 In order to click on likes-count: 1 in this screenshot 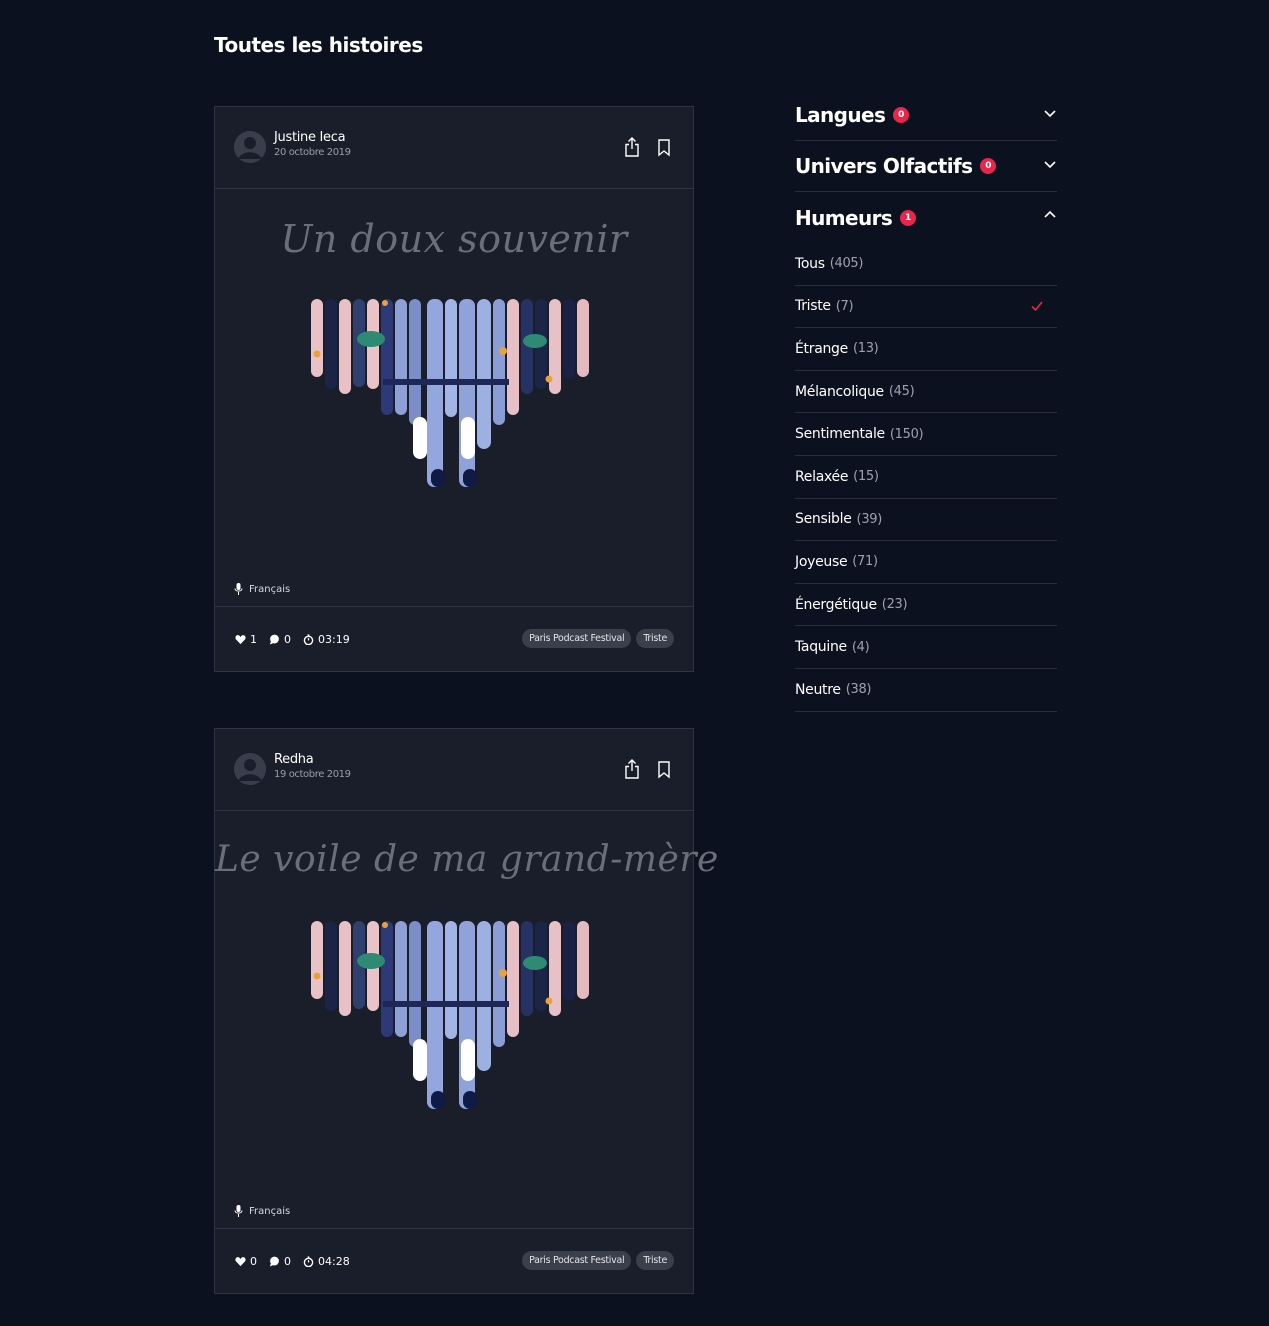, I will do `click(253, 639)`.